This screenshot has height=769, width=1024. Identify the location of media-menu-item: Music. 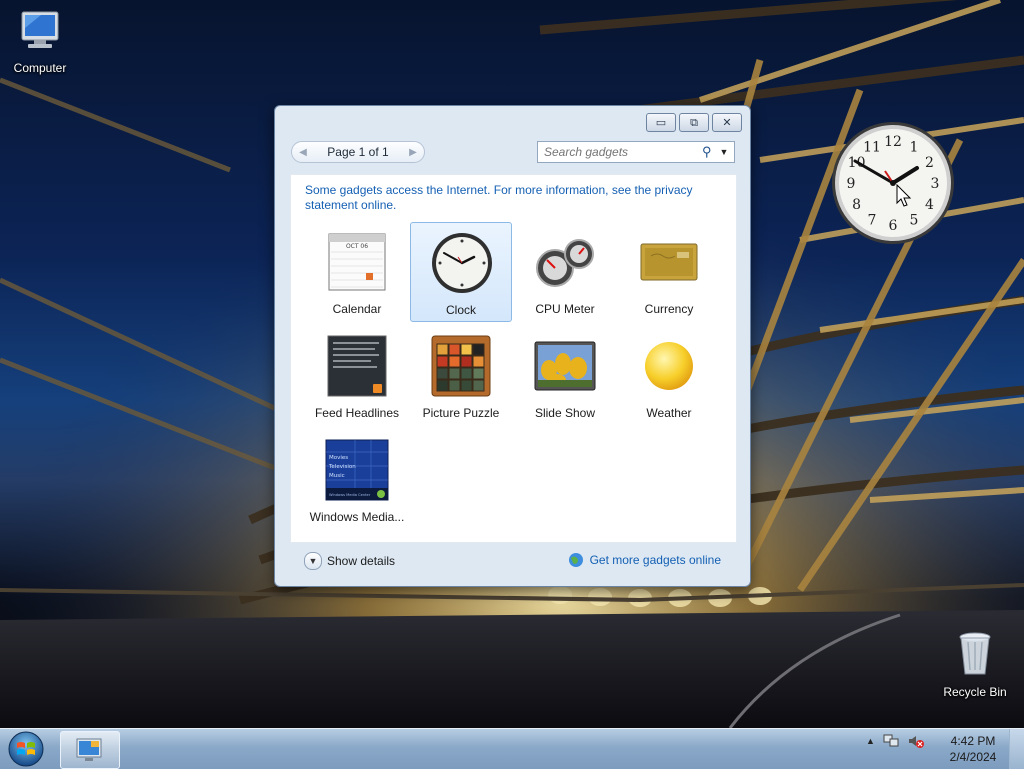
(337, 476).